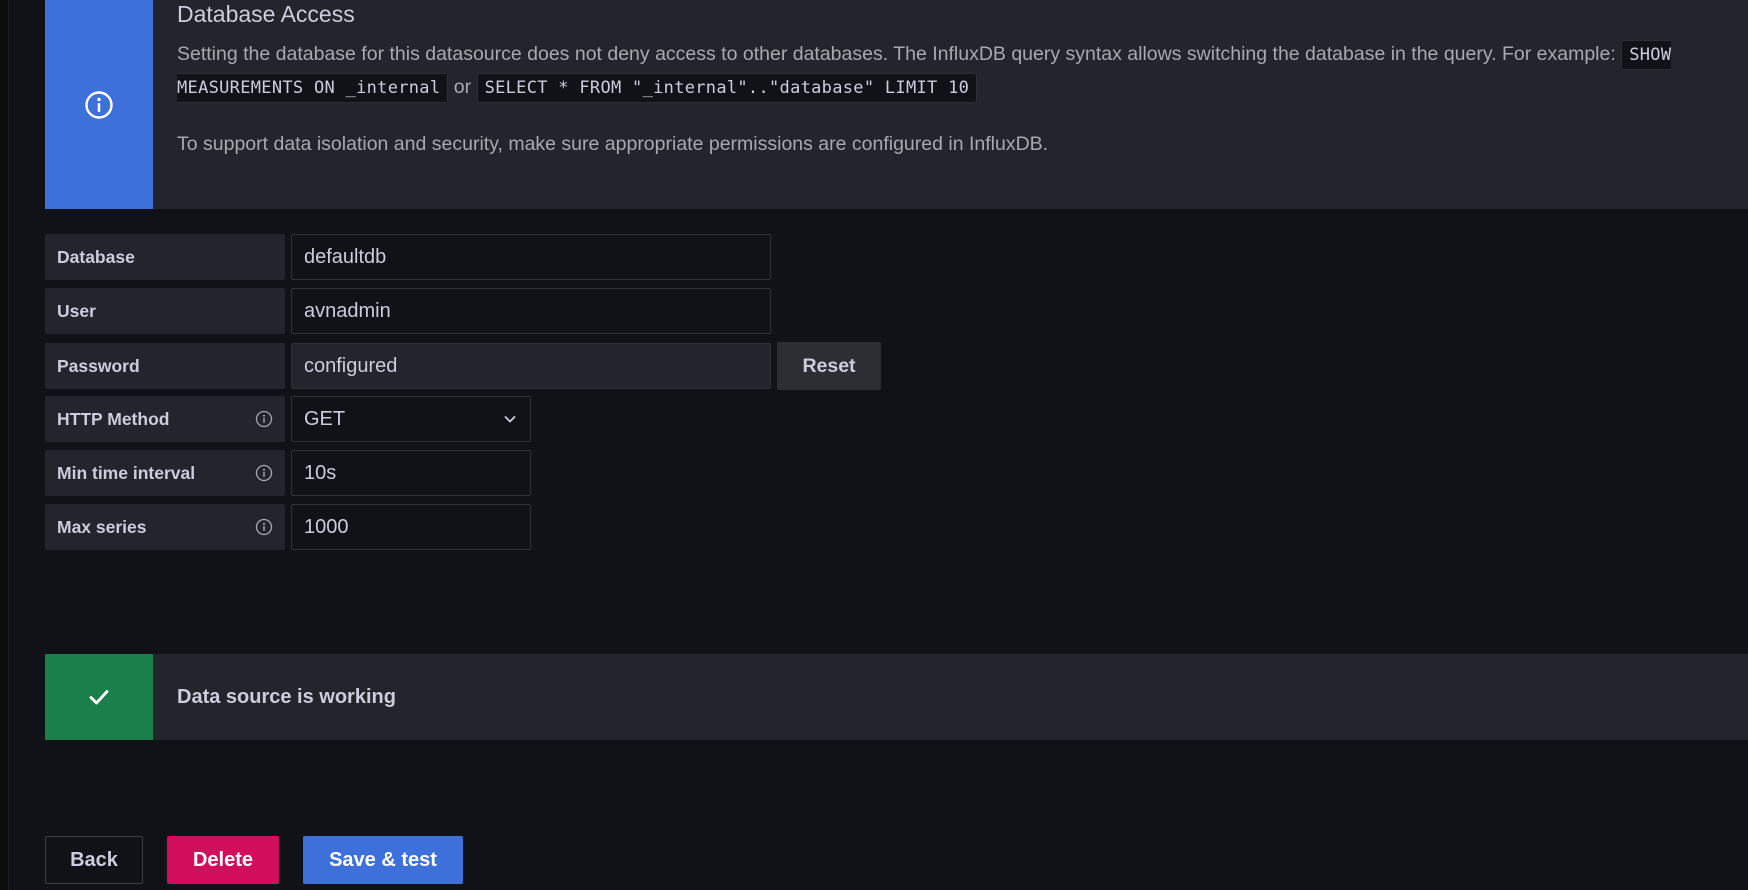 The height and width of the screenshot is (890, 1748). I want to click on success-icon-box, so click(99, 697).